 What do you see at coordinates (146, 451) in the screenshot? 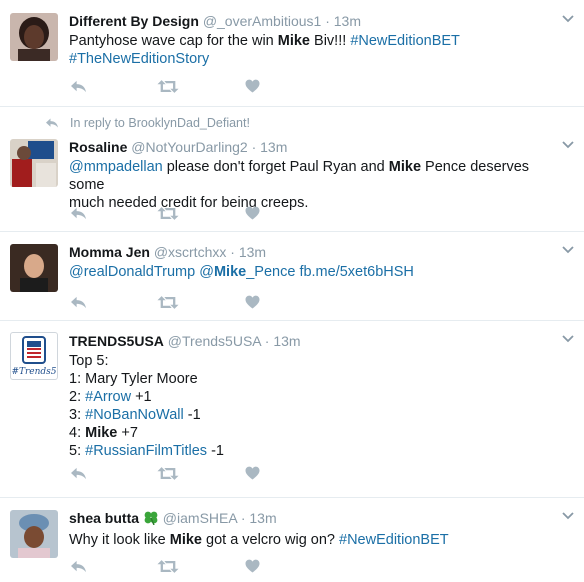
I see `hashtag-link: #RussianFilmTitles` at bounding box center [146, 451].